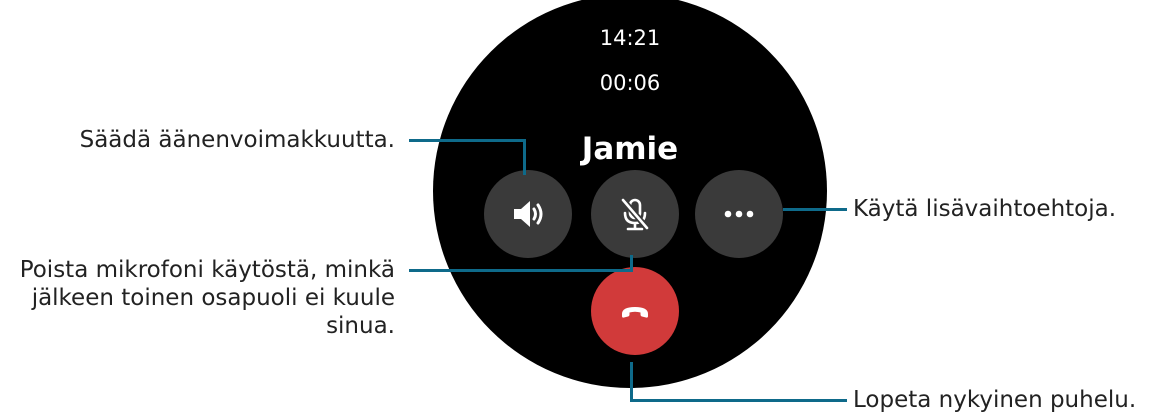 The image size is (1160, 414). What do you see at coordinates (631, 263) in the screenshot?
I see `mute-leader-vertical` at bounding box center [631, 263].